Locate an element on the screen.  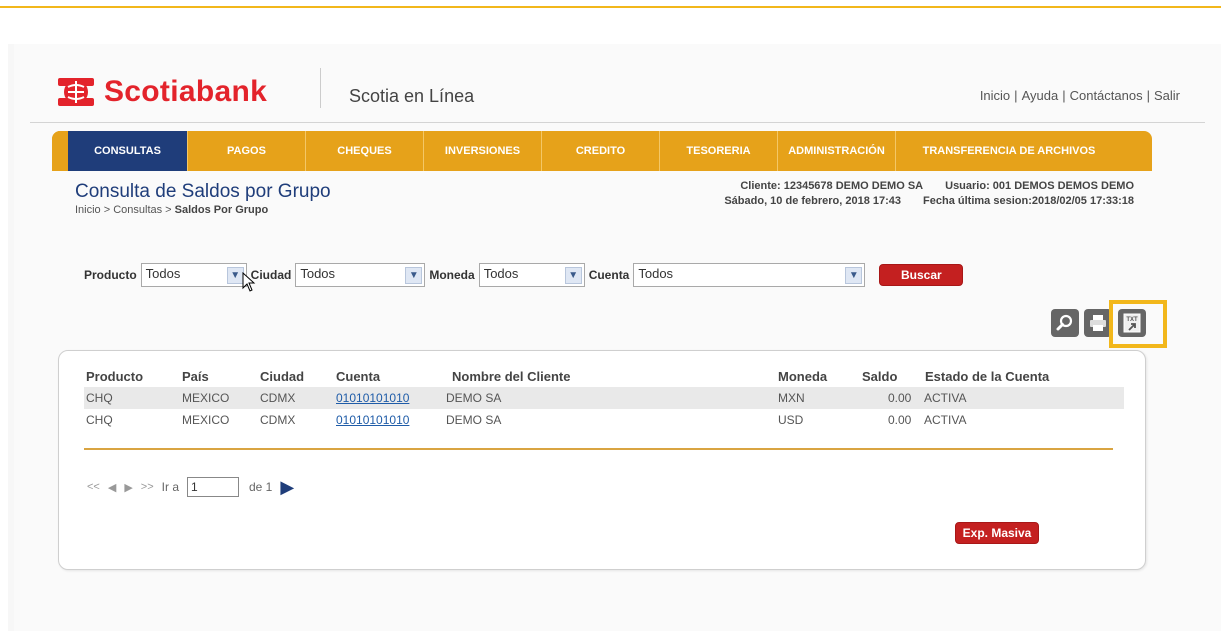
link-salir: Salir is located at coordinates (1167, 95).